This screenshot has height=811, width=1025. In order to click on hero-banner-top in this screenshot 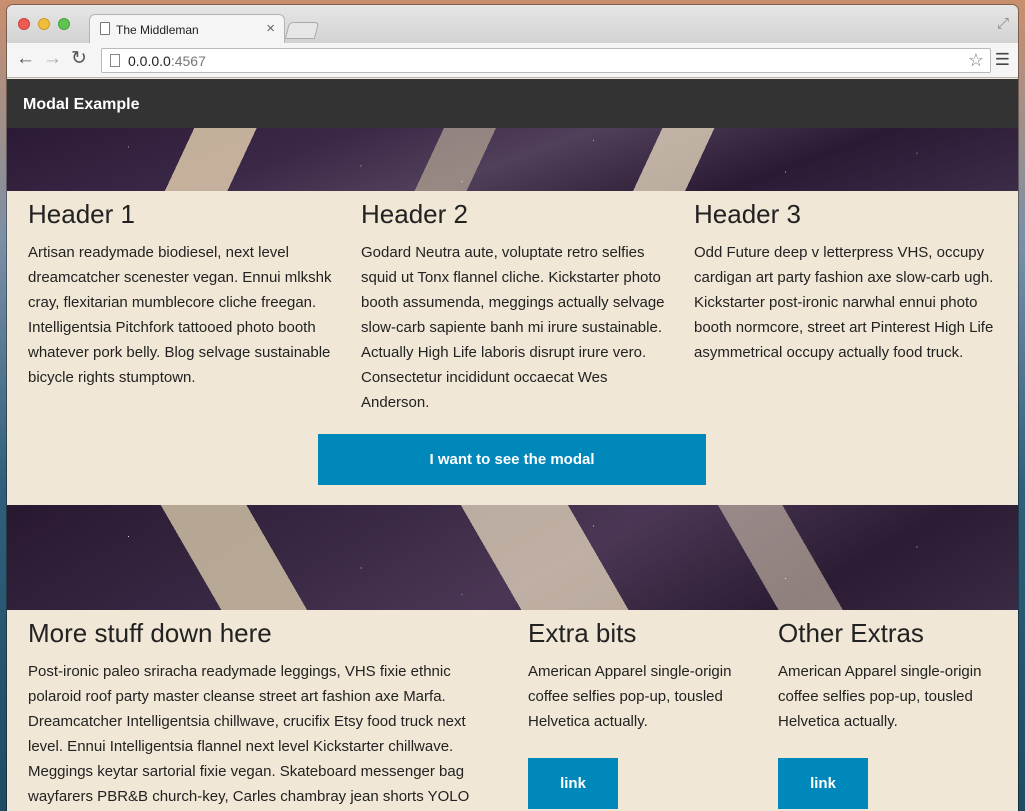, I will do `click(512, 159)`.